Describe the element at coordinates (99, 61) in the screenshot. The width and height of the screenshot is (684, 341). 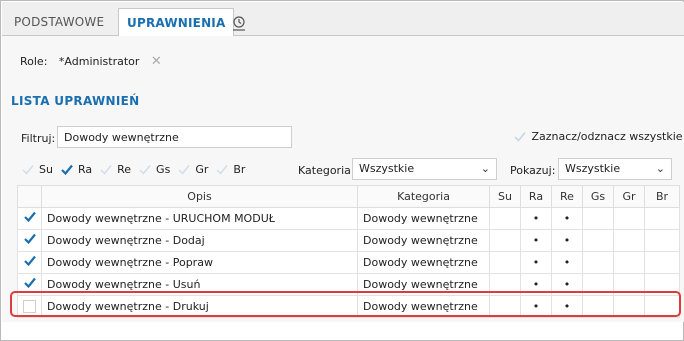
I see `role-value: *Administrator` at that location.